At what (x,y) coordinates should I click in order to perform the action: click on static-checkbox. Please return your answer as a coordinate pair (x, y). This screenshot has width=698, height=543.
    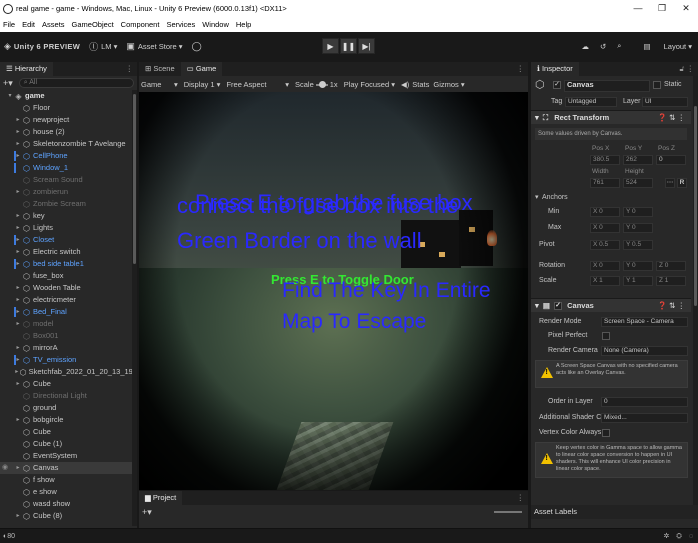
    Looking at the image, I should click on (657, 86).